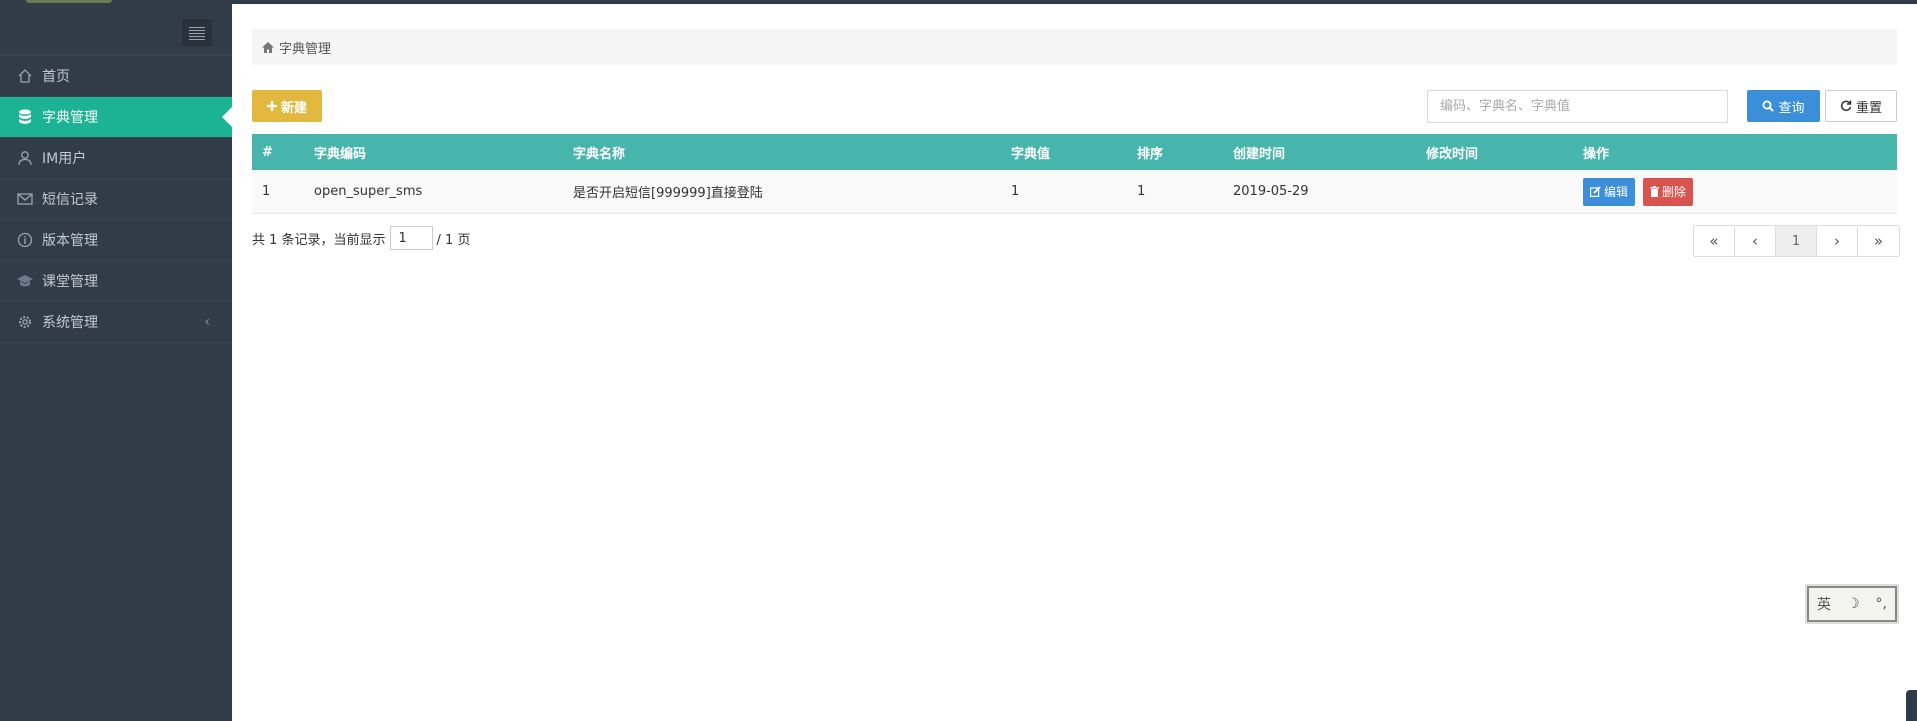  I want to click on prev-page-button: ‹, so click(1755, 241).